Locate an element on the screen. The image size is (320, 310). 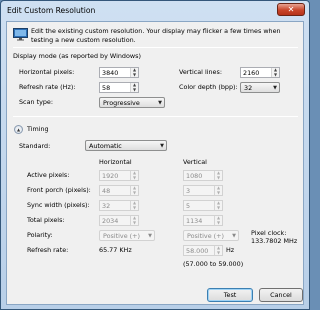
polarity-h-select: Positive (+) ▼ is located at coordinates (127, 235).